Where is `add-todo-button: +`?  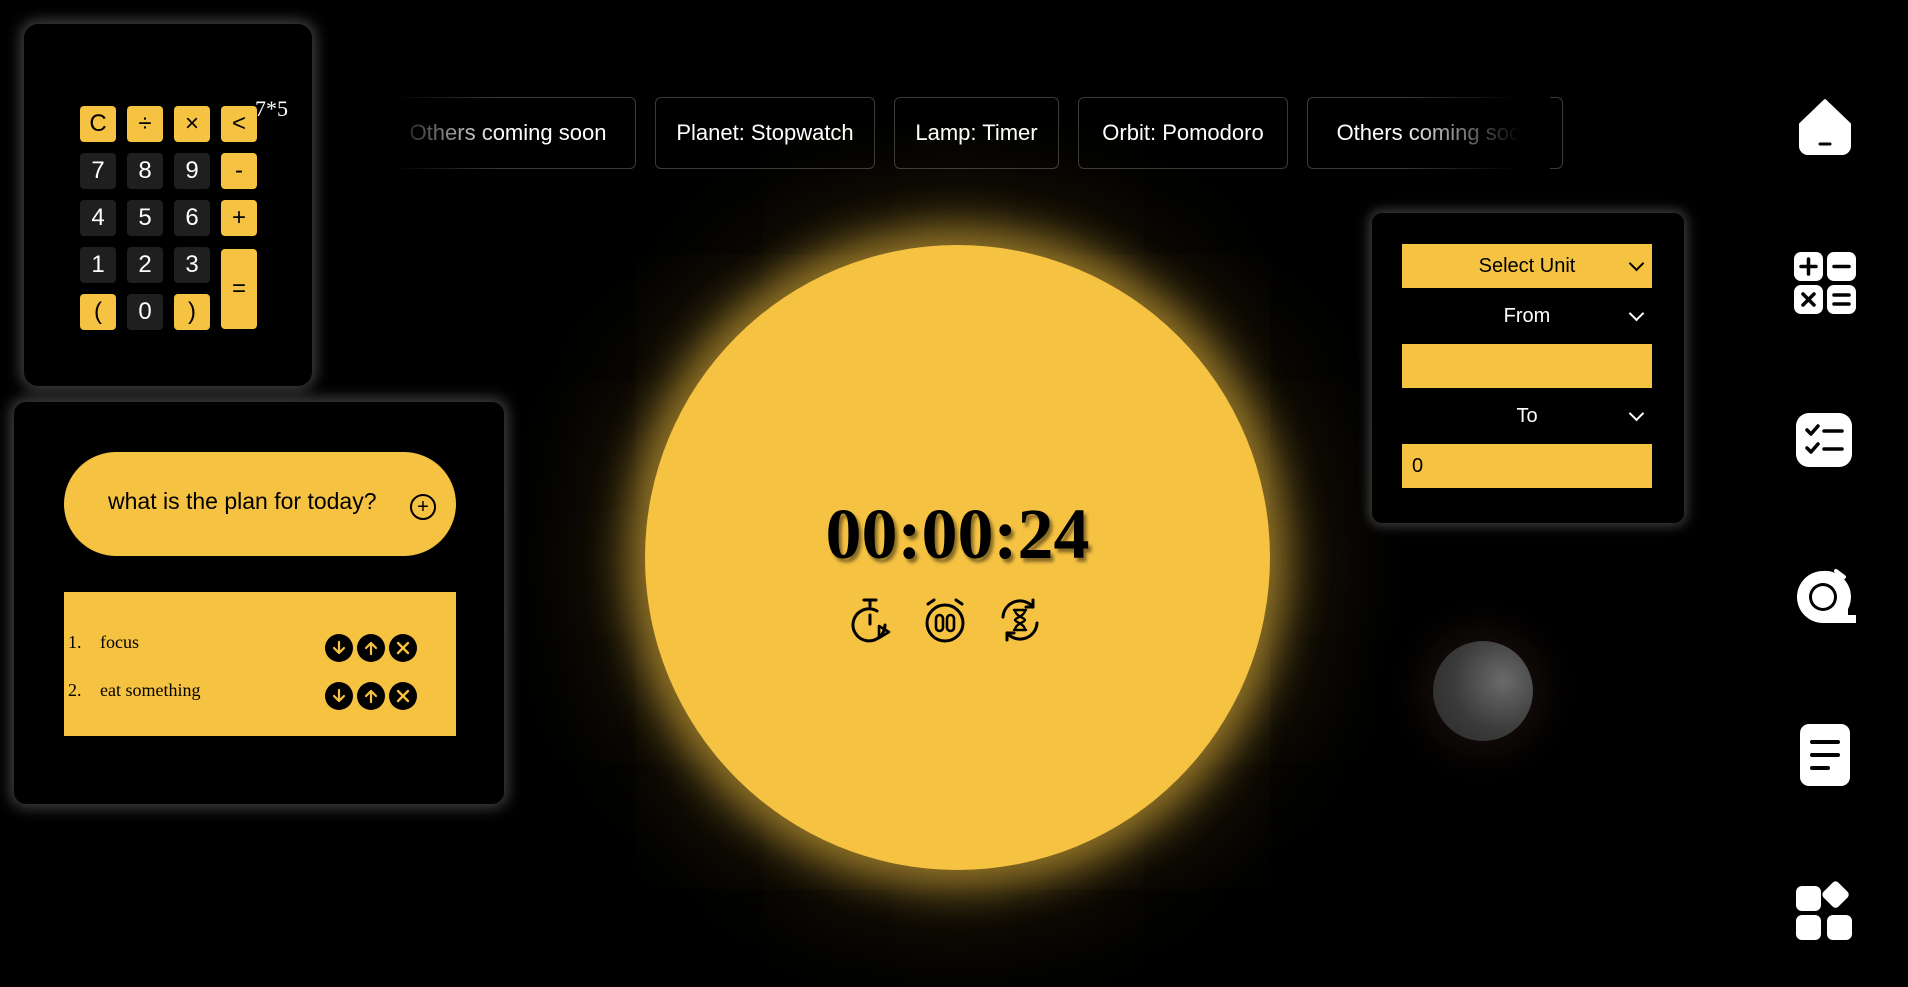
add-todo-button: + is located at coordinates (423, 507).